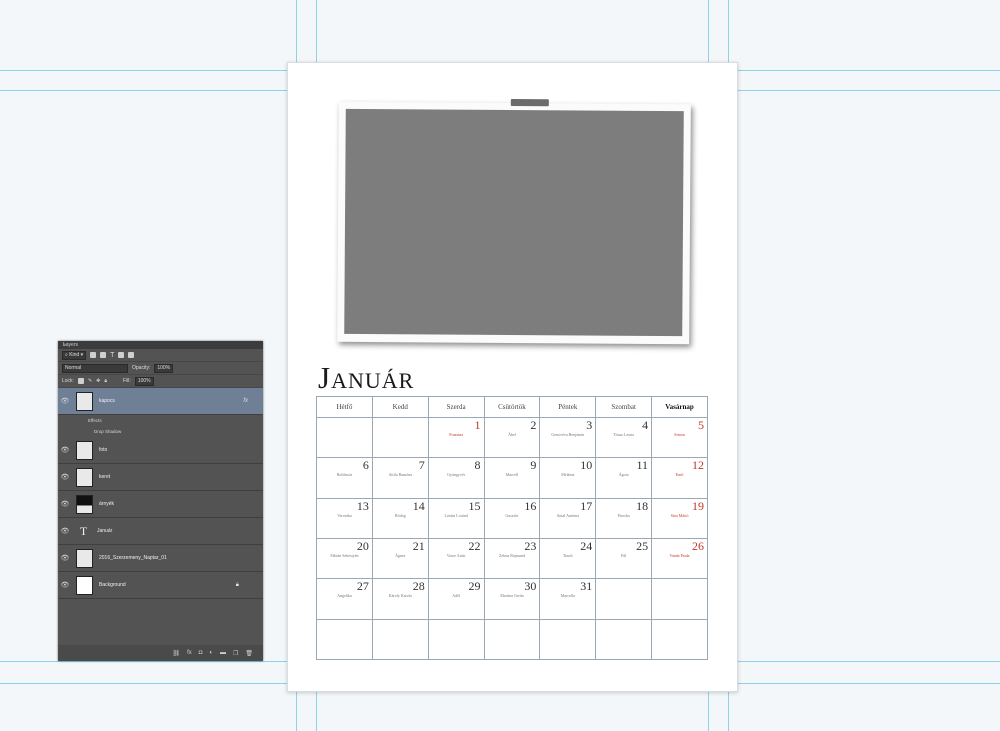 The width and height of the screenshot is (1000, 731). What do you see at coordinates (512, 639) in the screenshot?
I see `calendar-week-row` at bounding box center [512, 639].